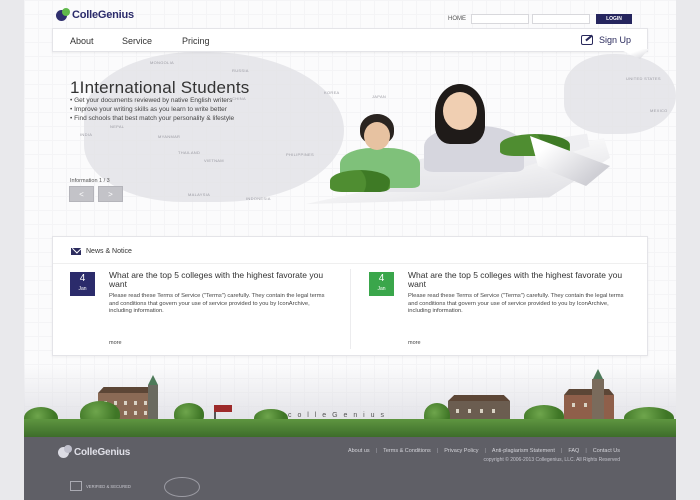  Describe the element at coordinates (162, 62) in the screenshot. I see `map-label: MONGOLIA` at that location.